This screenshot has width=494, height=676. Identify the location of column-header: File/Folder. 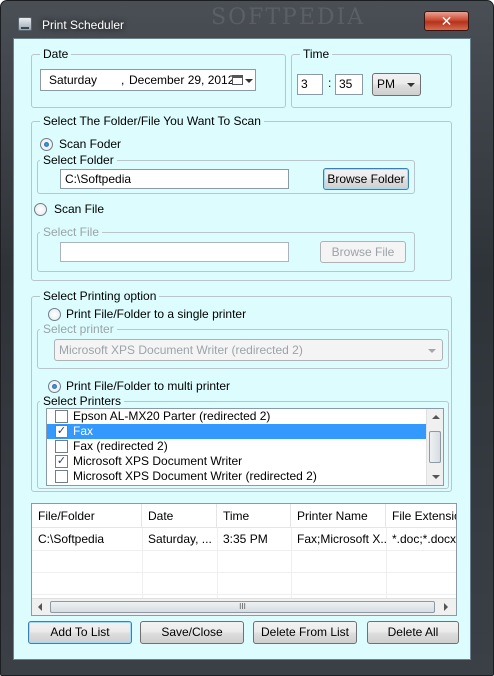
(87, 516).